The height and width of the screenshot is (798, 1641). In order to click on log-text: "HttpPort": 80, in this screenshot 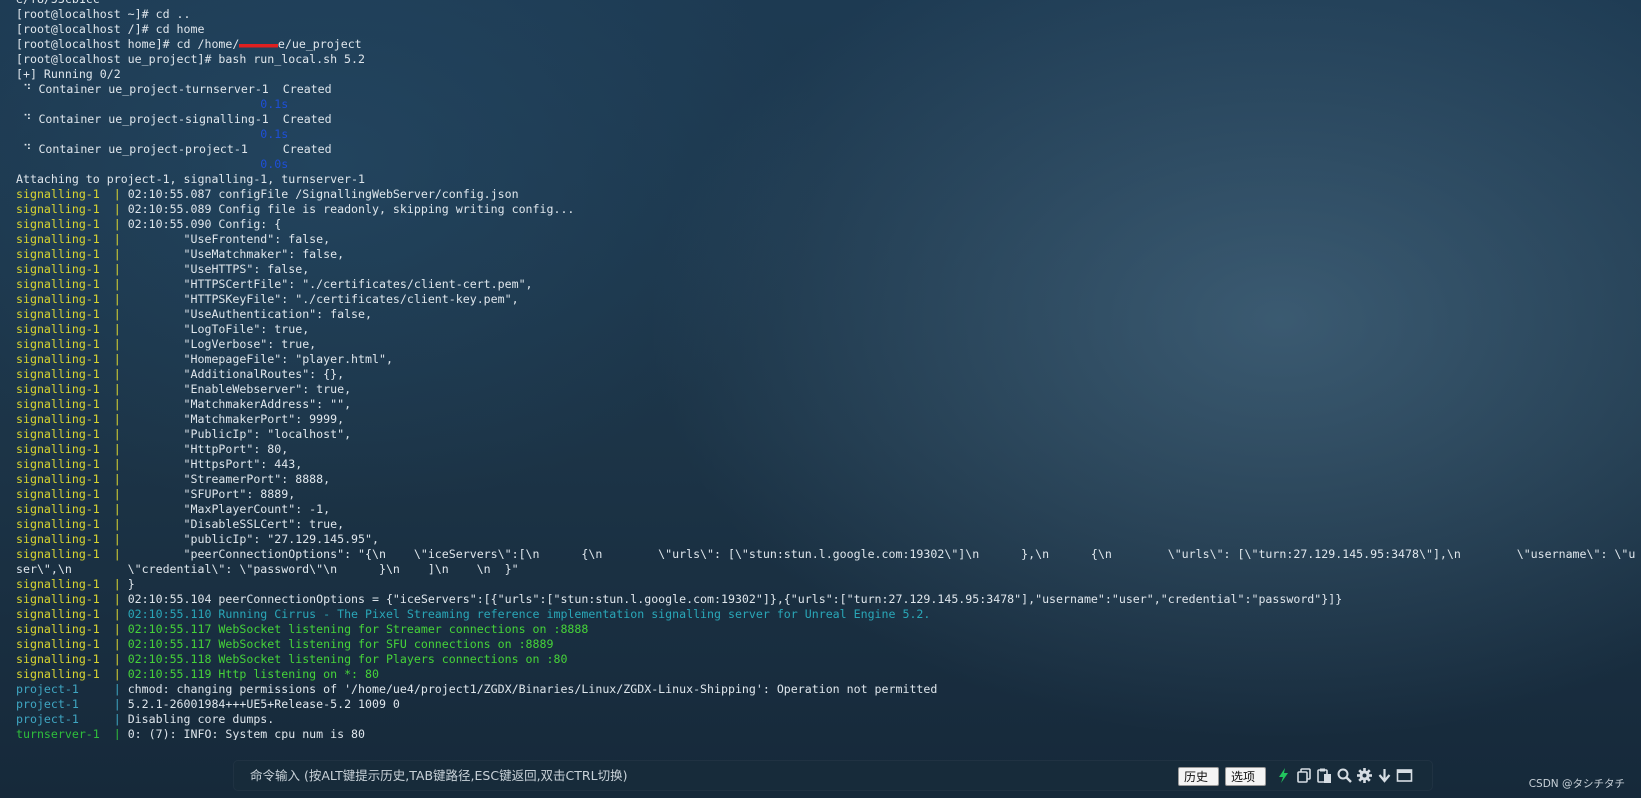, I will do `click(208, 449)`.